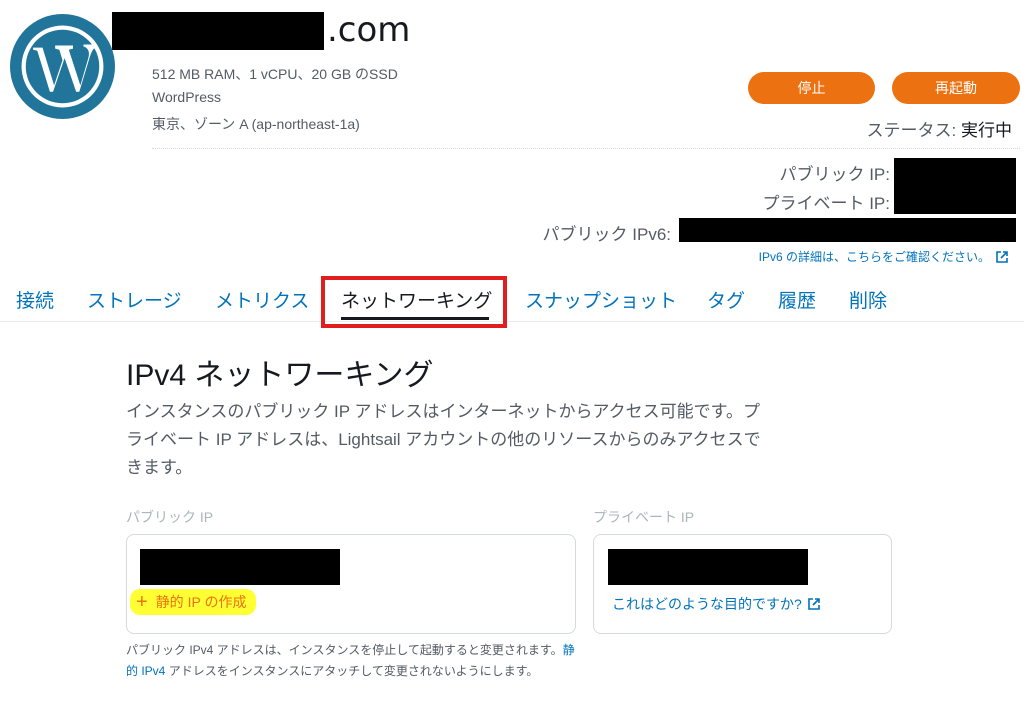 The image size is (1024, 708). What do you see at coordinates (256, 124) in the screenshot?
I see `instance-zone: 東京、ゾーン A (ap-northeast-1a)` at bounding box center [256, 124].